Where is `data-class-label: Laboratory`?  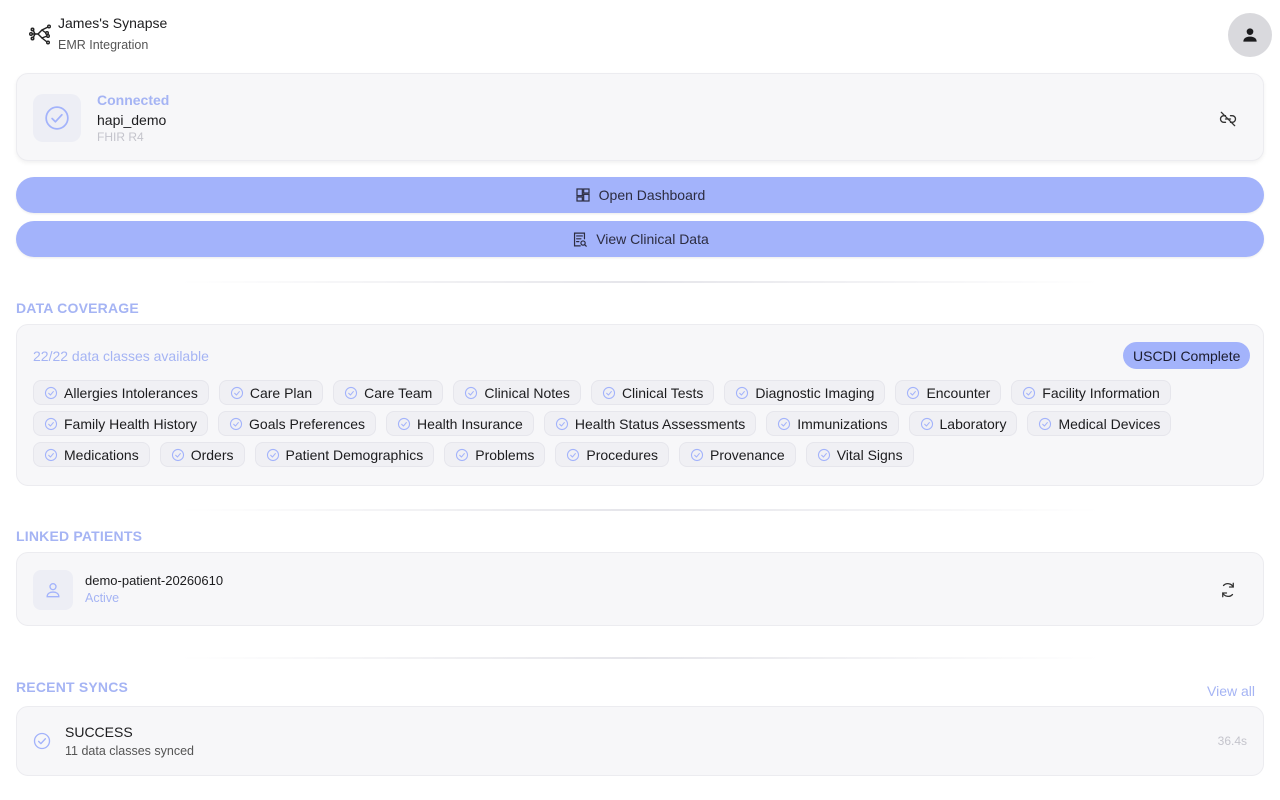
data-class-label: Laboratory is located at coordinates (973, 423).